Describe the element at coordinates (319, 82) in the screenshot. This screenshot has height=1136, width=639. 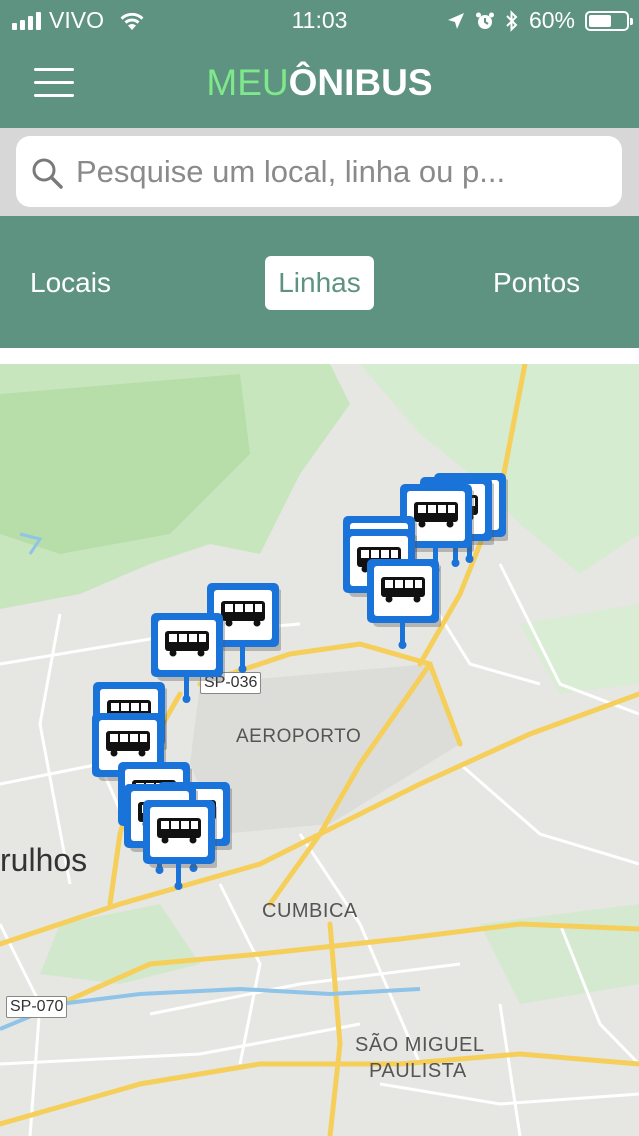
I see `app-logo: MEUÔNIBUS` at that location.